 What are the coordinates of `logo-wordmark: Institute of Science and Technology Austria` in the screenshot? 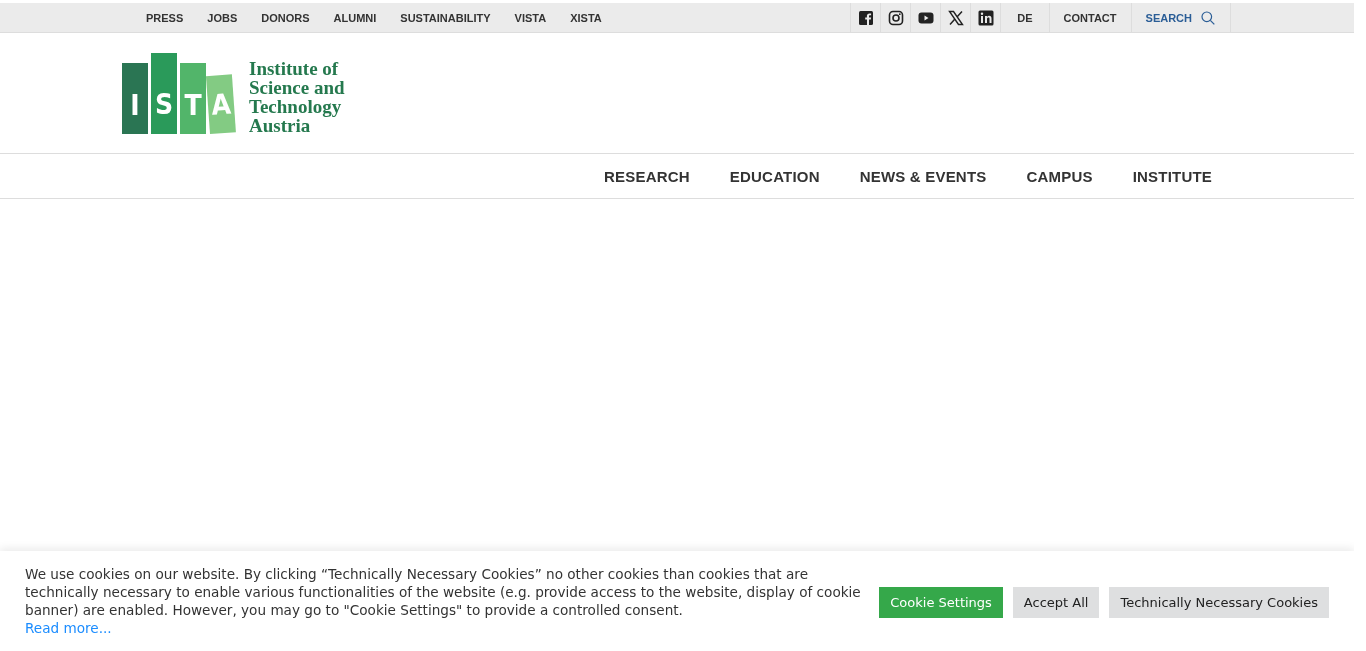 It's located at (297, 97).